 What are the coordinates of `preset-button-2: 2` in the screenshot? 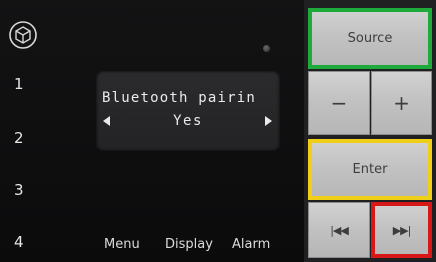 It's located at (34, 138).